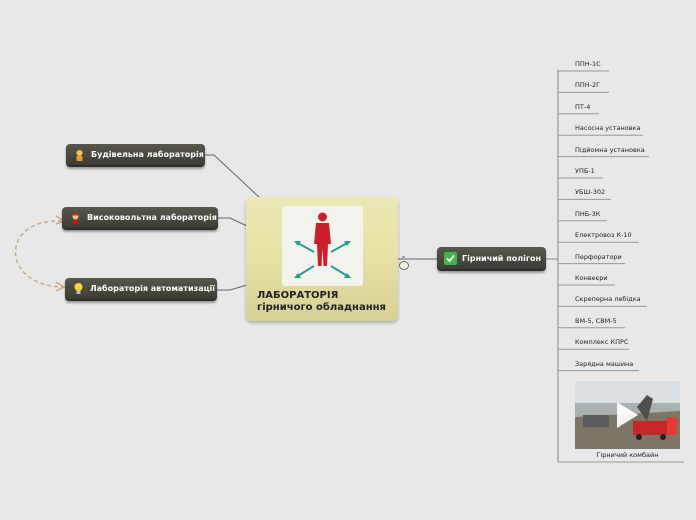  What do you see at coordinates (588, 64) in the screenshot?
I see `equipment-item: ППН-1С` at bounding box center [588, 64].